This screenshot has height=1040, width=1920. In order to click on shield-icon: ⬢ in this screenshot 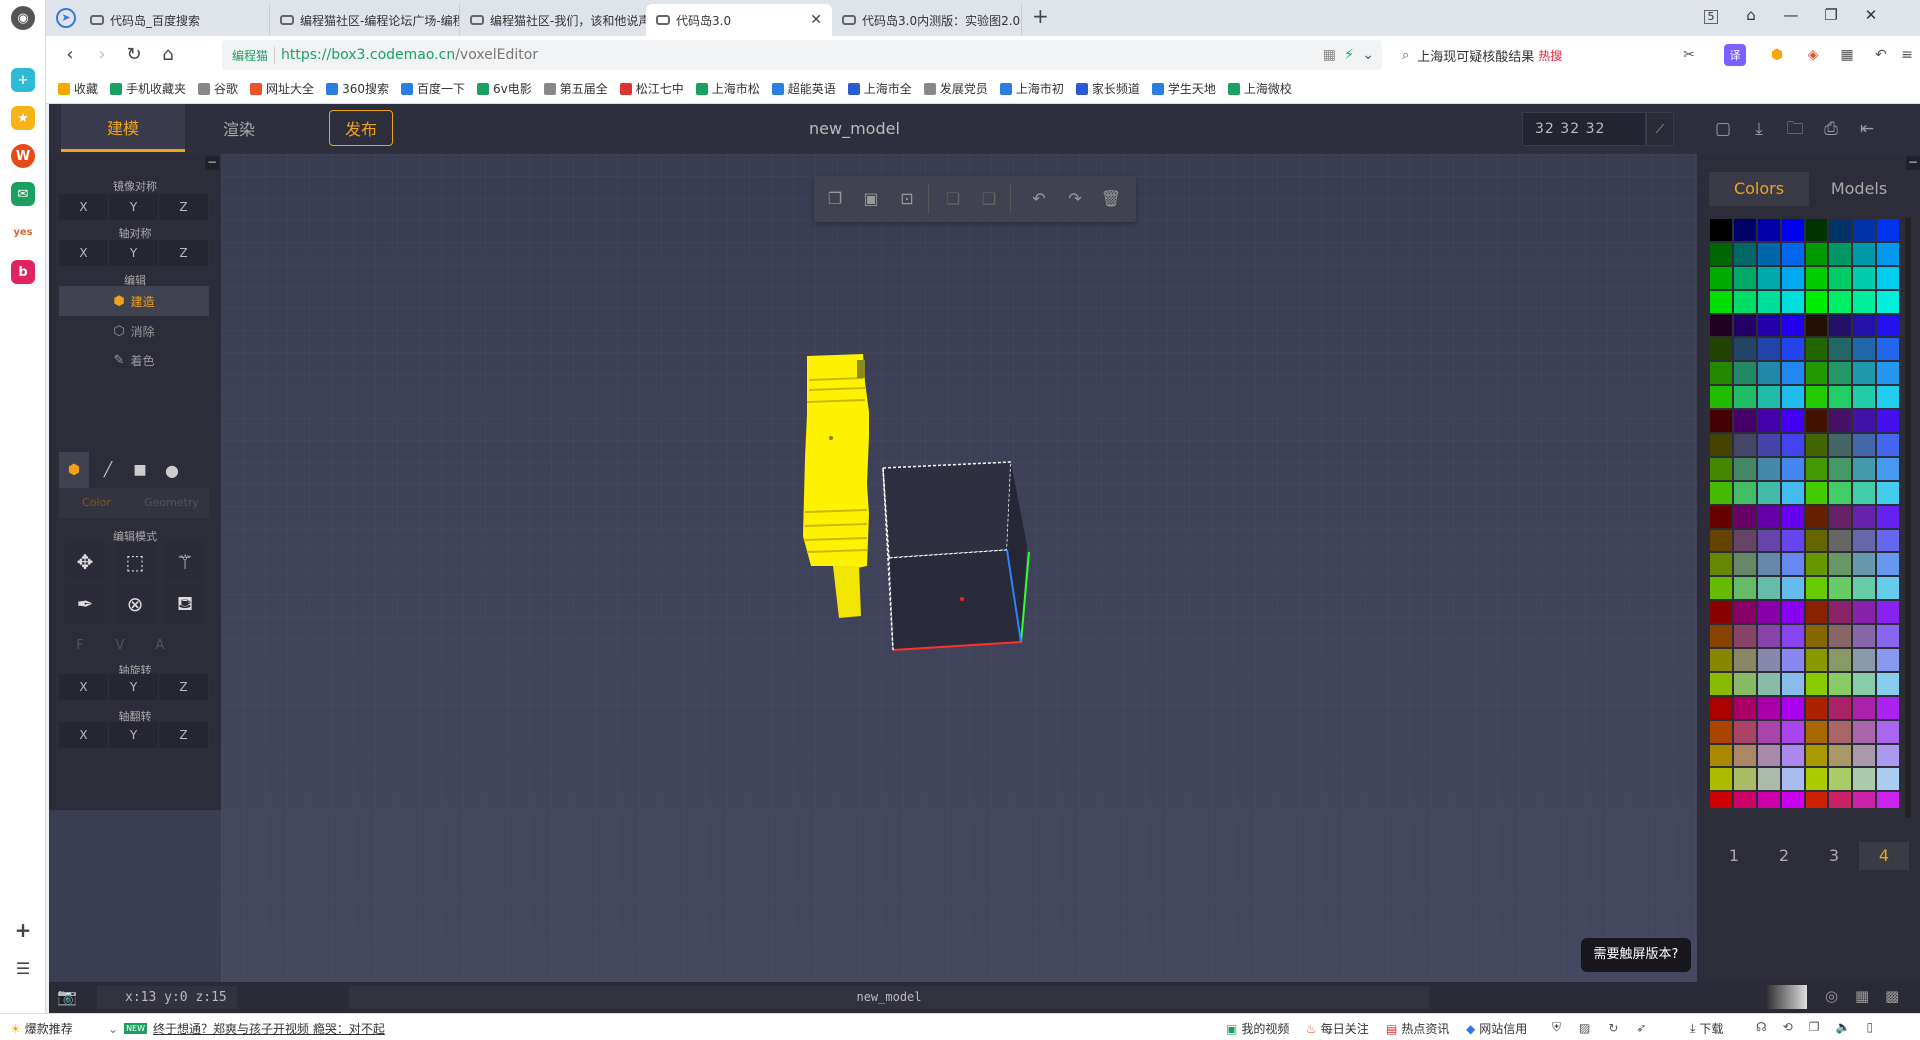, I will do `click(1777, 55)`.